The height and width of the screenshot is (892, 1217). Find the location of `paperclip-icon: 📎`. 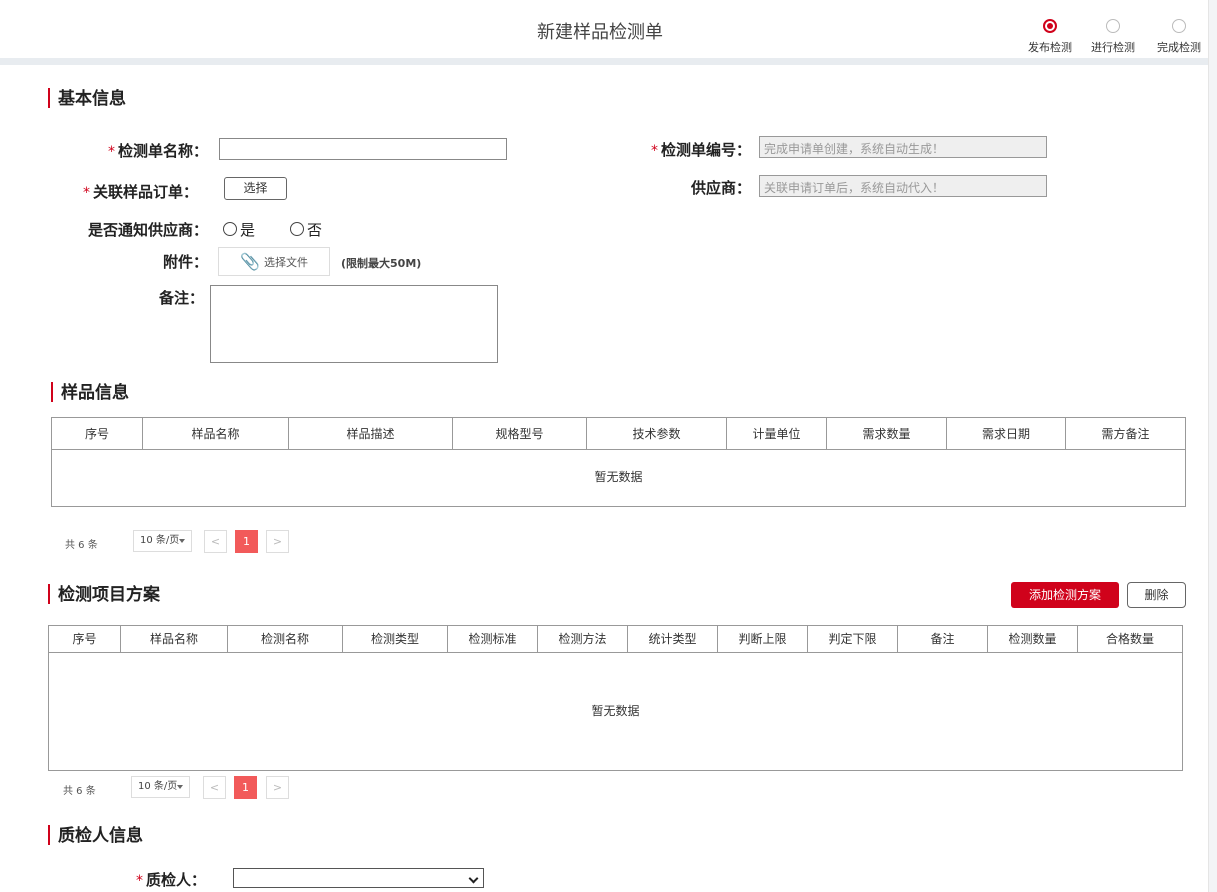

paperclip-icon: 📎 is located at coordinates (250, 261).